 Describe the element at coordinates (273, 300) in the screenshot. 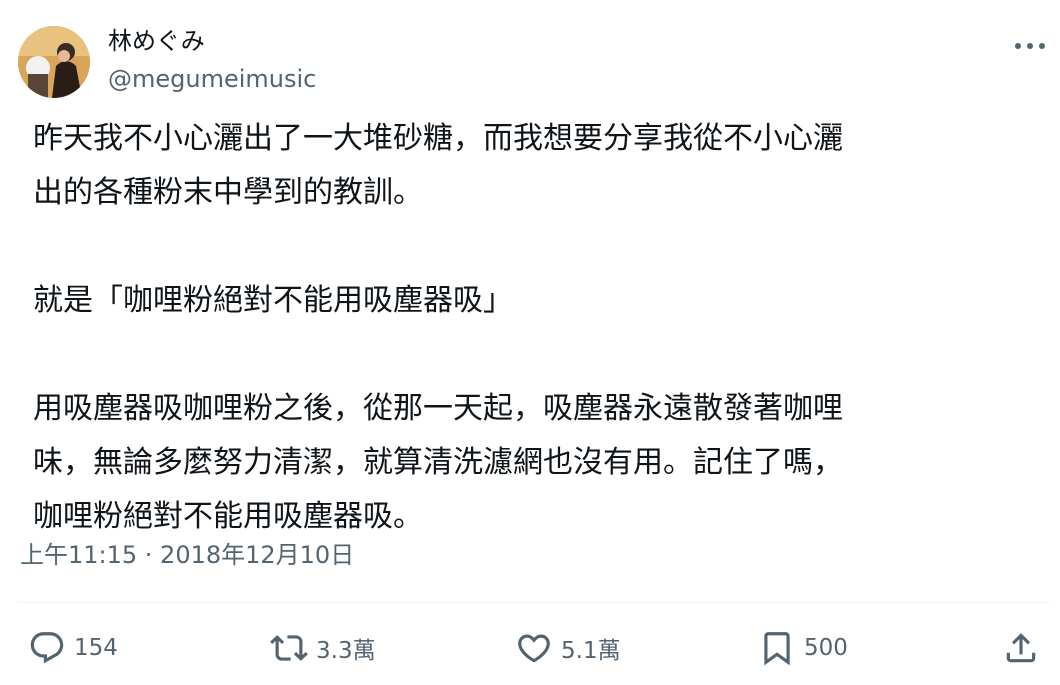

I see `tweet-paragraph: 就是「咖哩粉絕對不能用吸塵器吸」` at that location.